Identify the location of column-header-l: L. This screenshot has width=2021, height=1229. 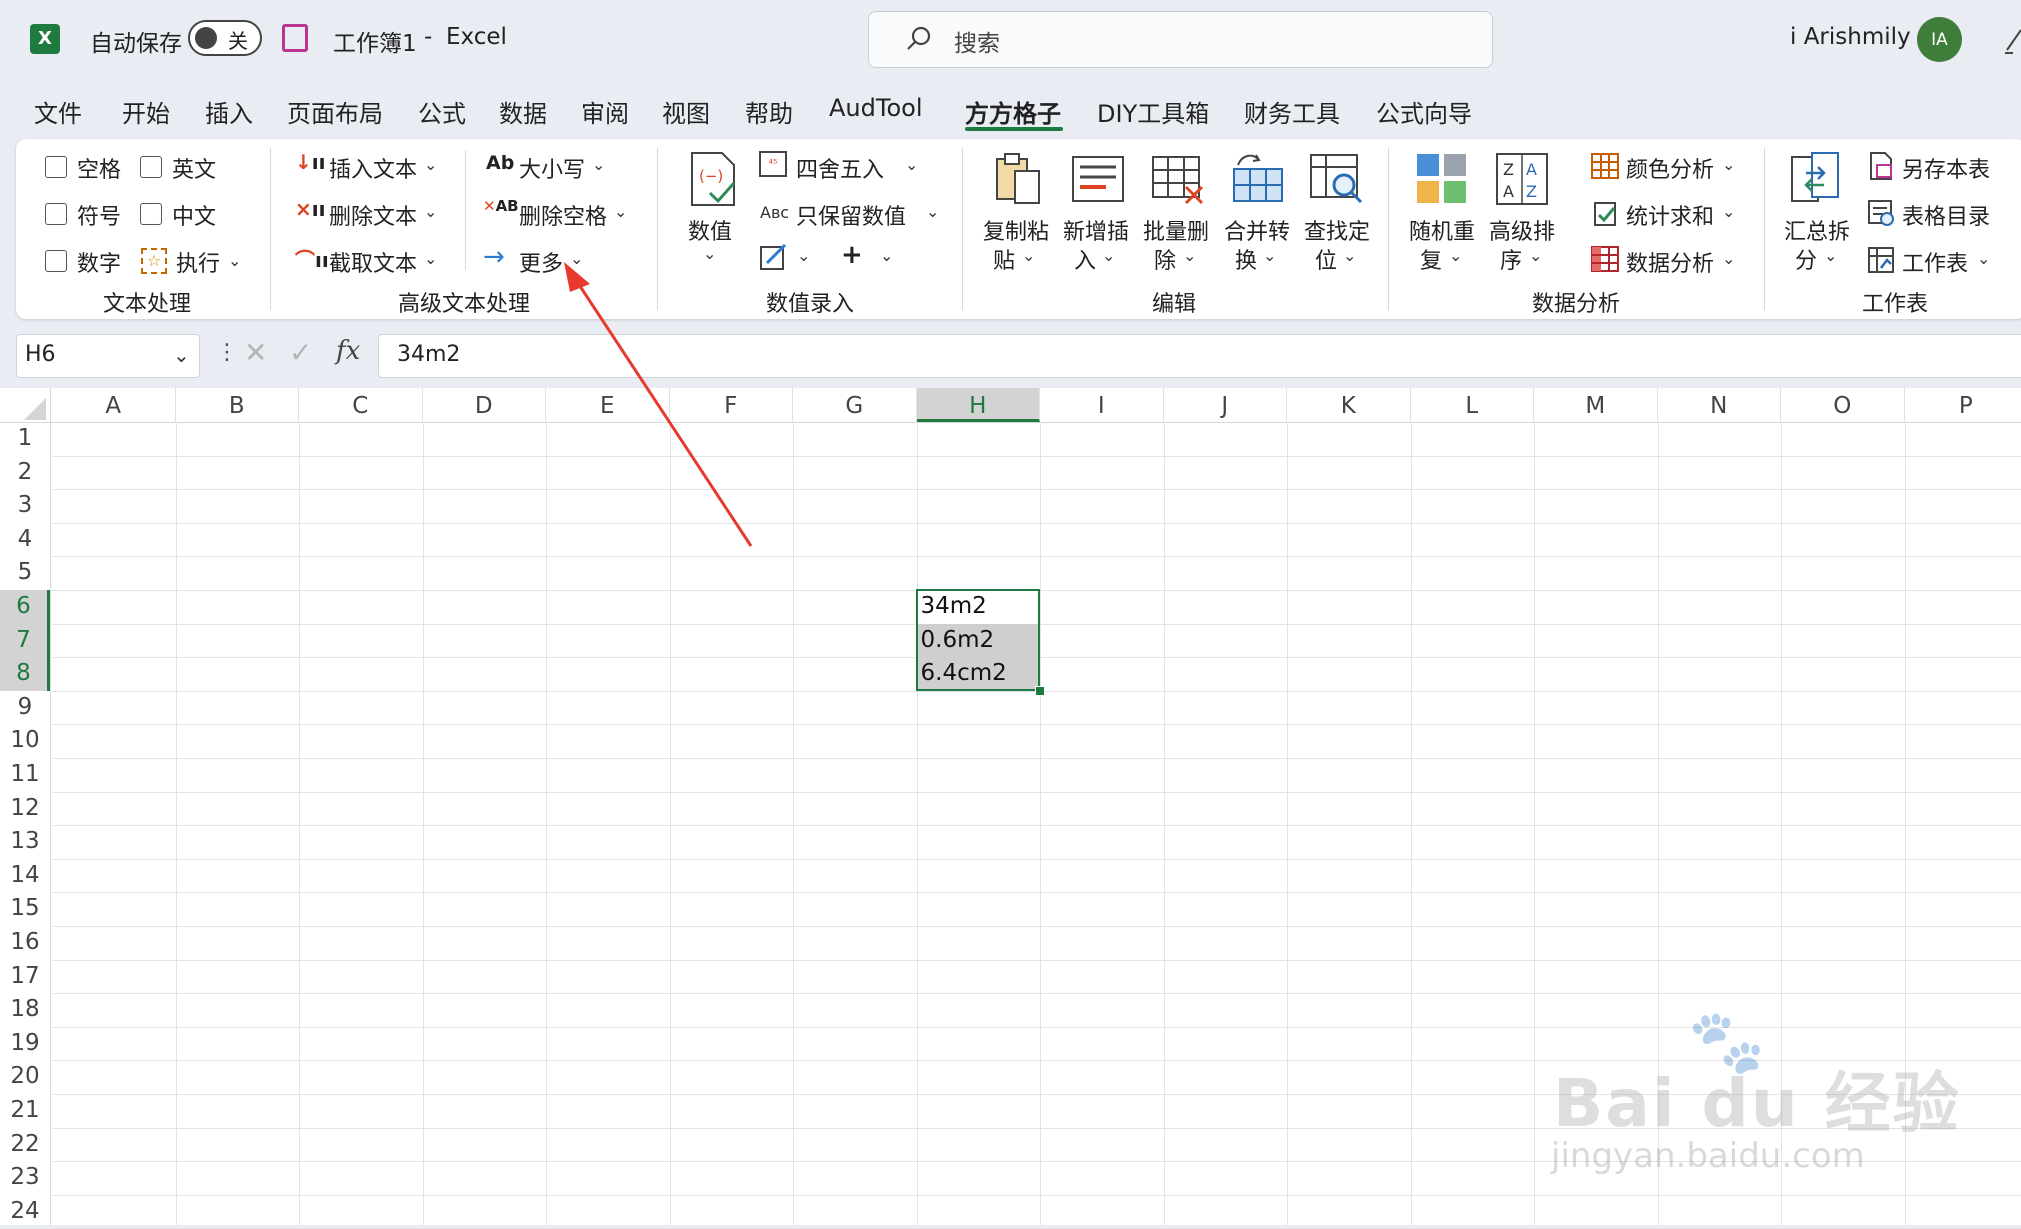
(1473, 405).